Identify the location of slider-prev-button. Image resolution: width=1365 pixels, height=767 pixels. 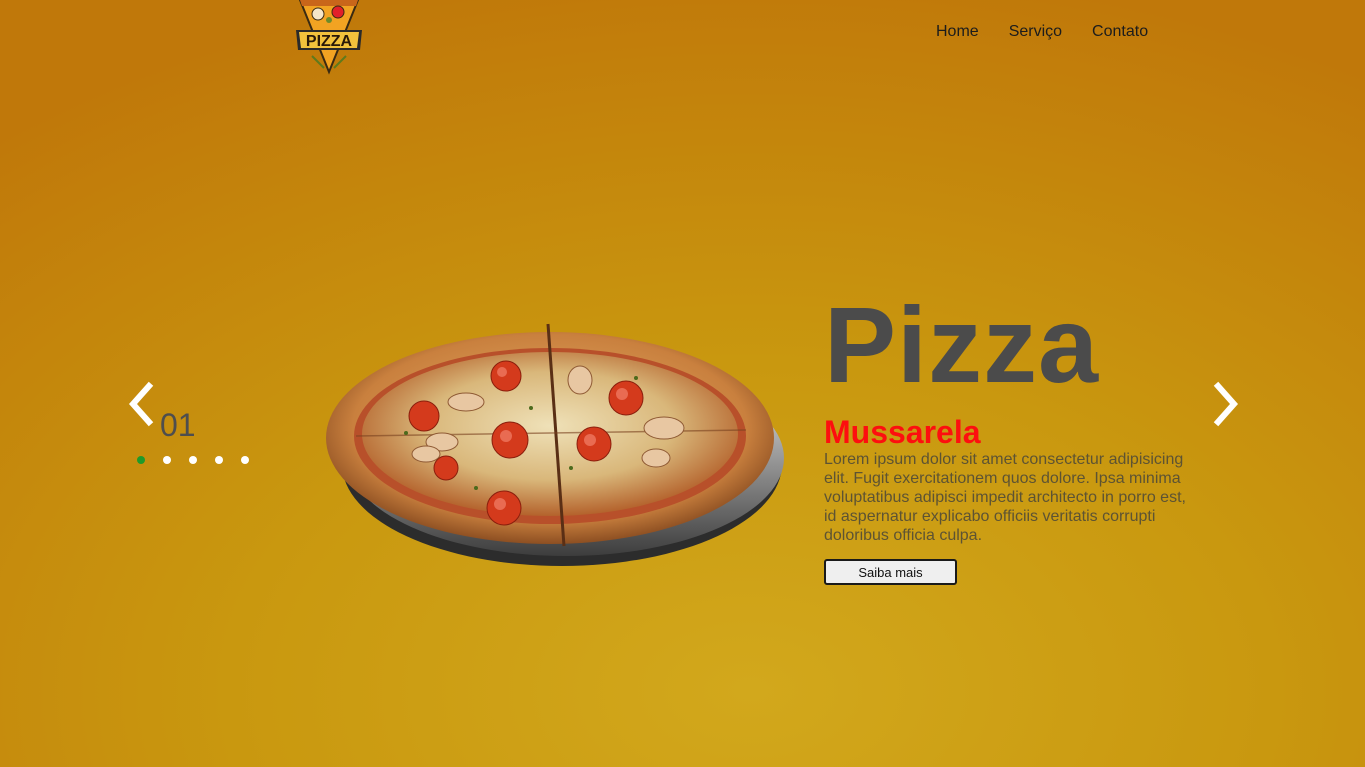
(141, 405).